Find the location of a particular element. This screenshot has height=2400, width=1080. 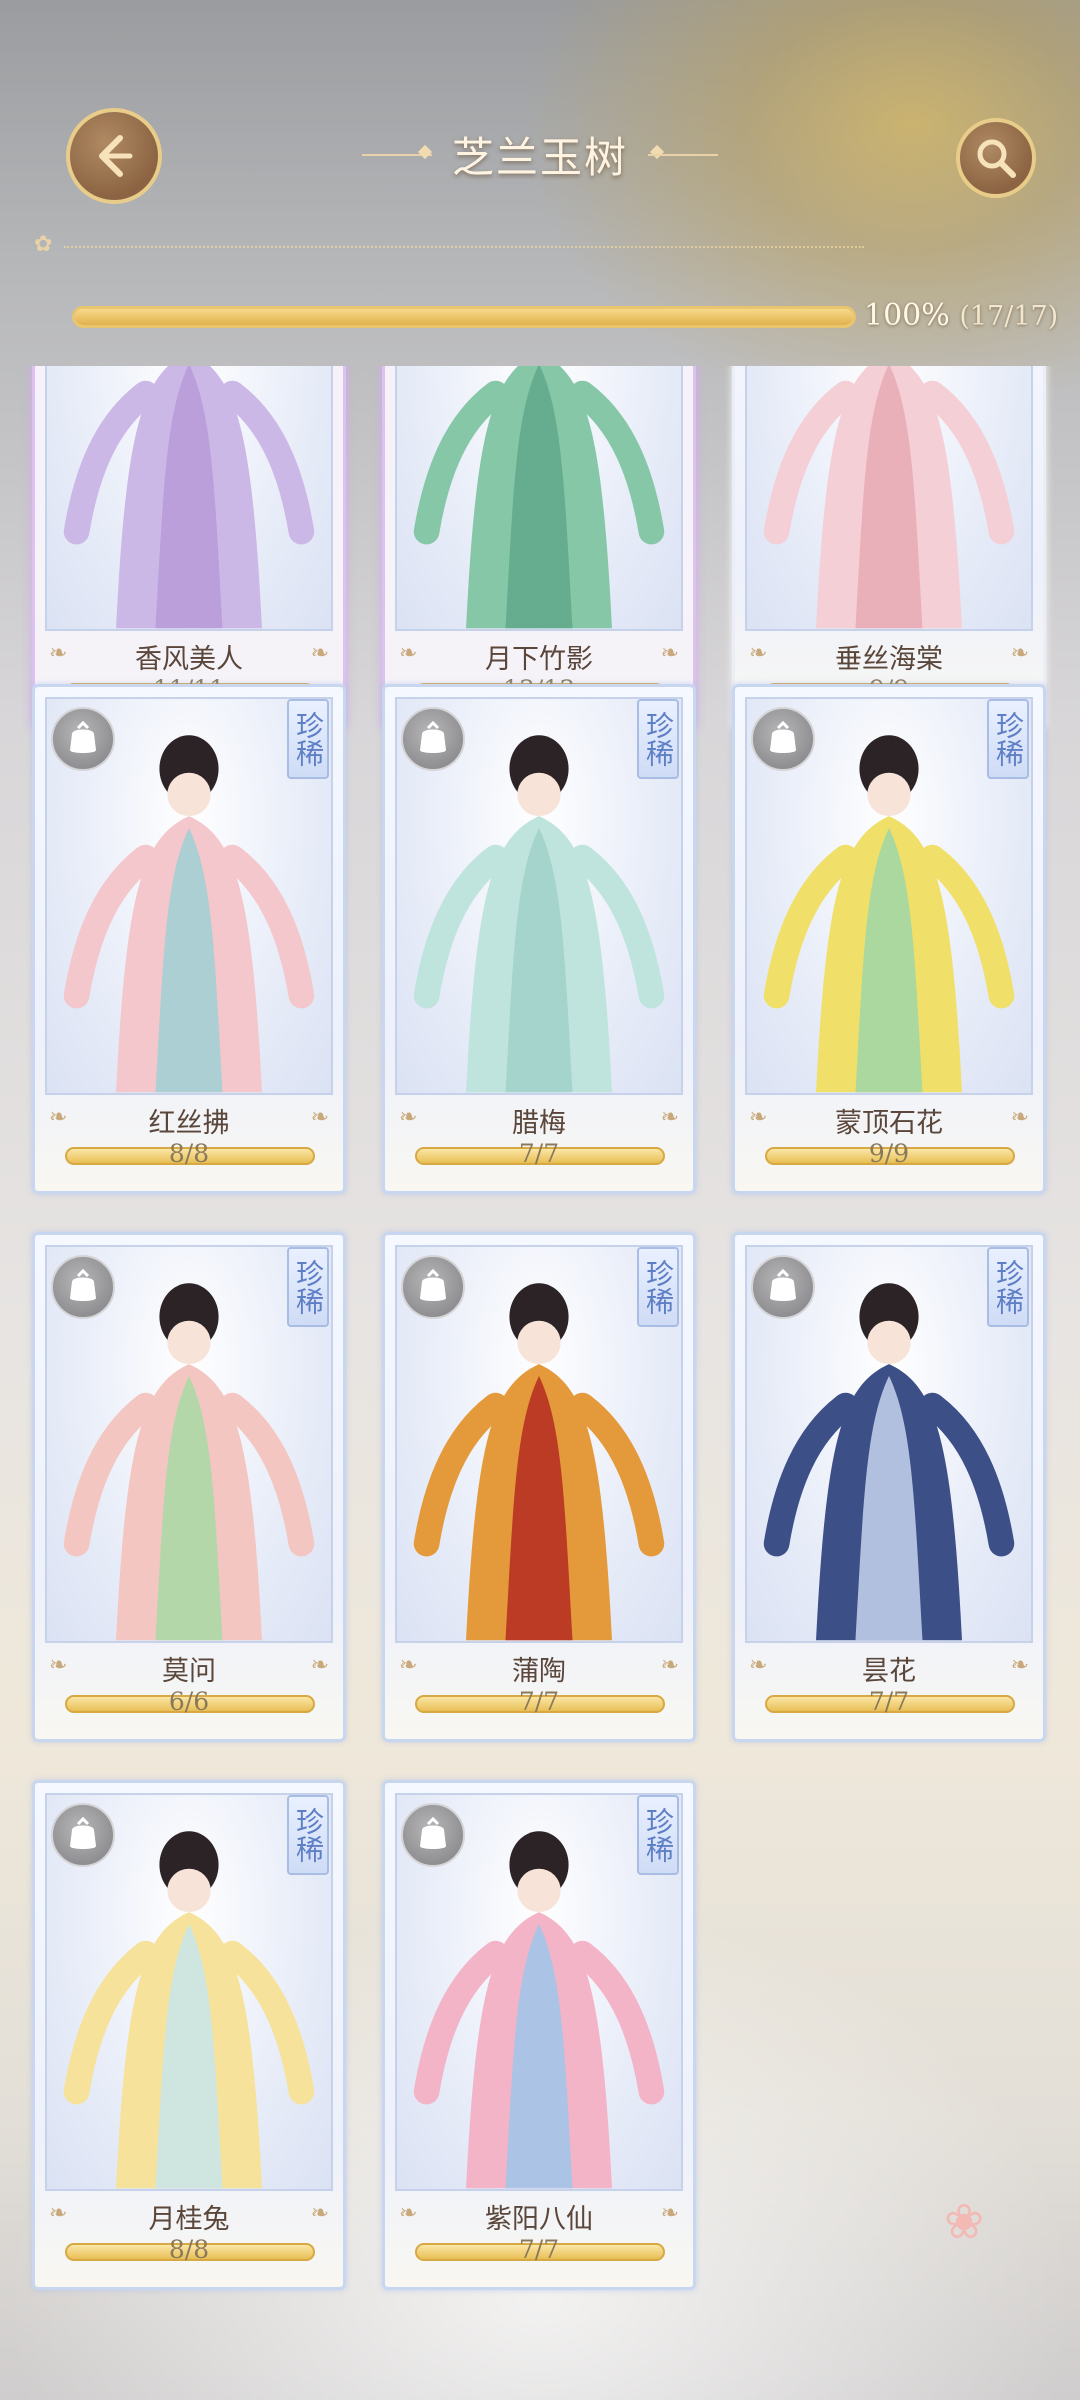

outfit-card: ❧ 垂丝海棠 ❧ 9/9 is located at coordinates (889, 548).